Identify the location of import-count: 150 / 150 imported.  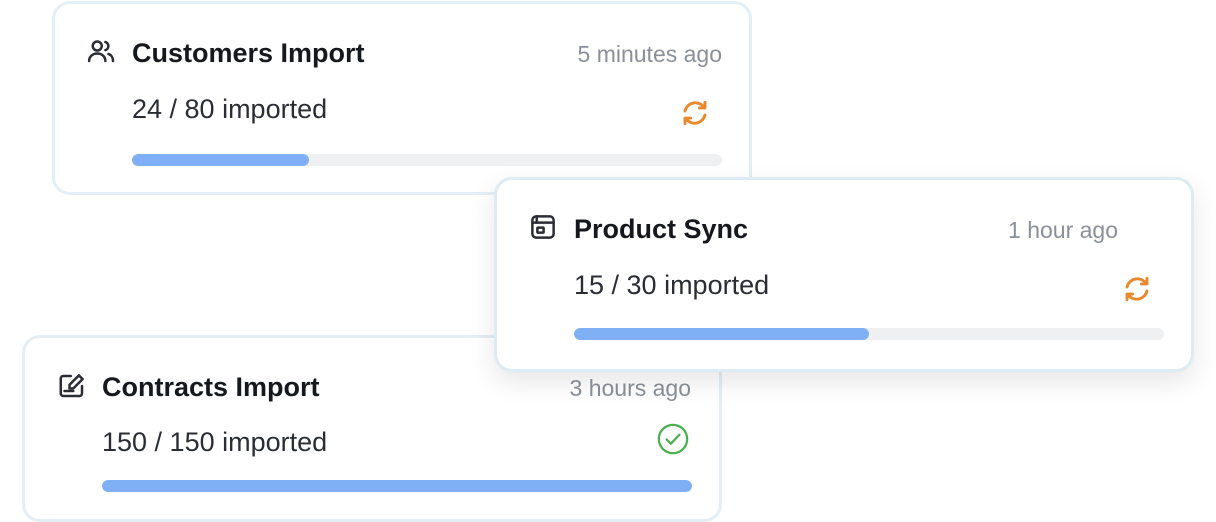
(215, 442).